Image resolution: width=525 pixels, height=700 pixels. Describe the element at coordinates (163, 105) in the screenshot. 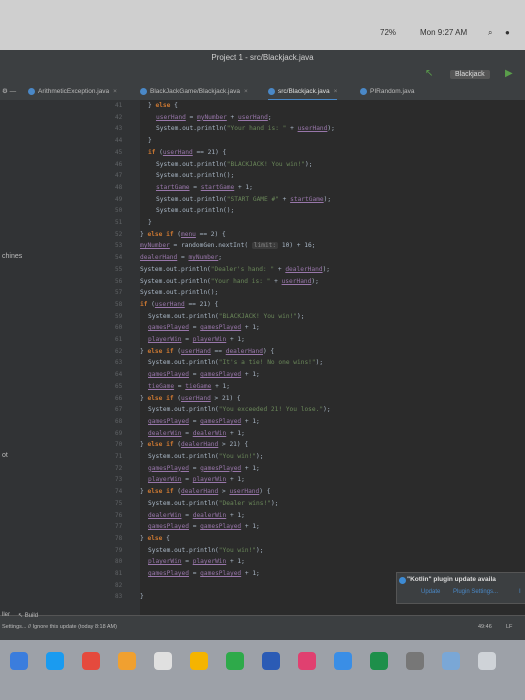

I see `code-line: } else {` at that location.